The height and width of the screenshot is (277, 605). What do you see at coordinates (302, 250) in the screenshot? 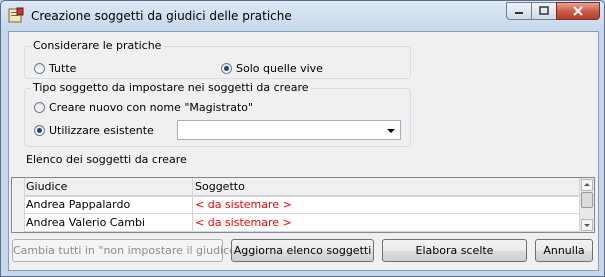
I see `refresh-list-button: Aggiorna elenco soggetti` at bounding box center [302, 250].